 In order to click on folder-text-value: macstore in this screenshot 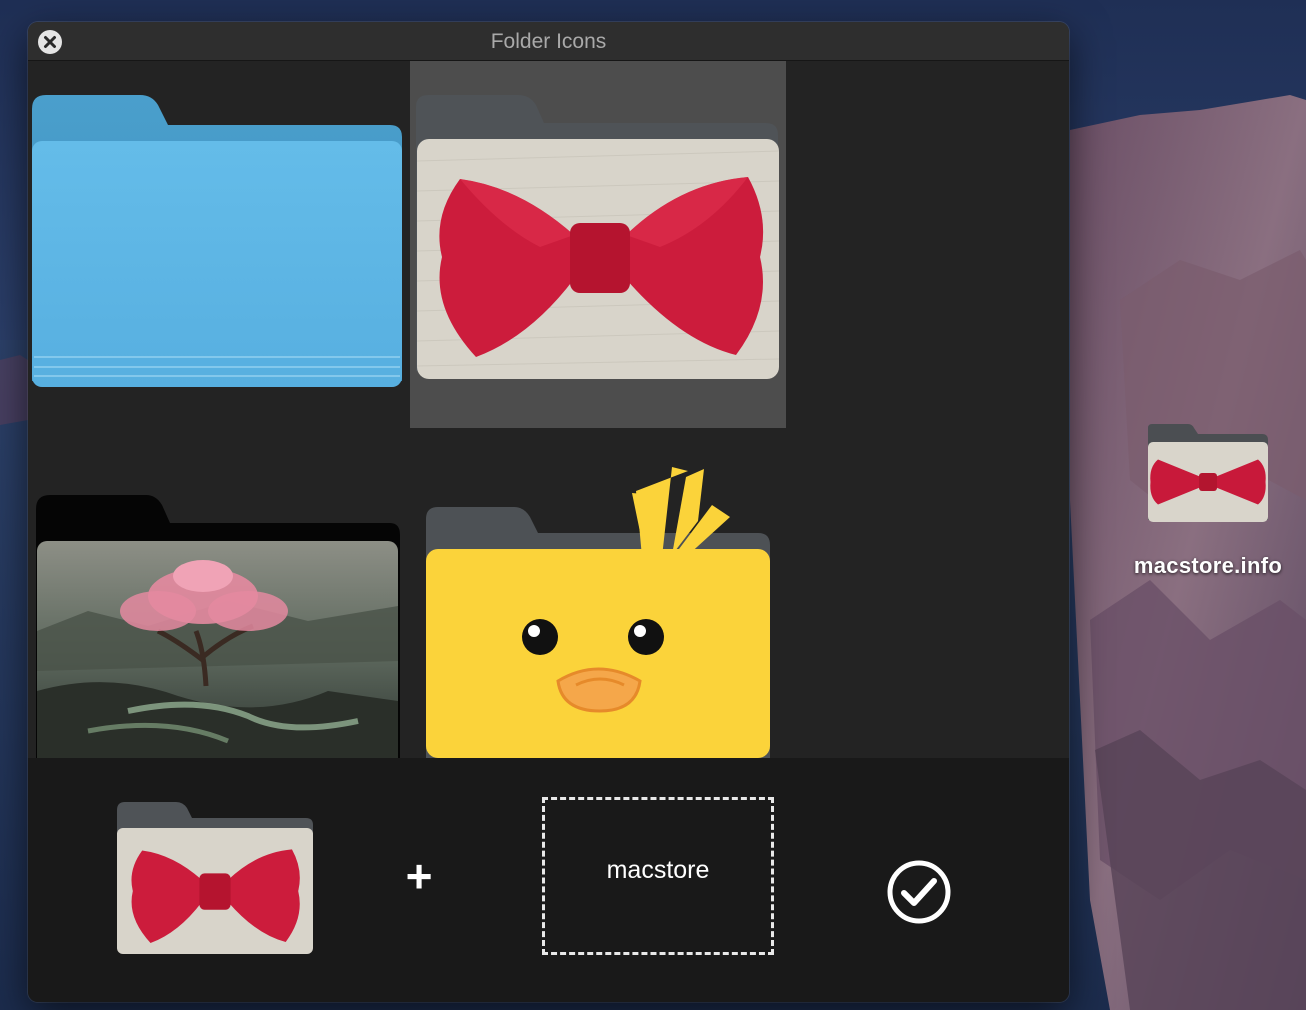, I will do `click(658, 870)`.